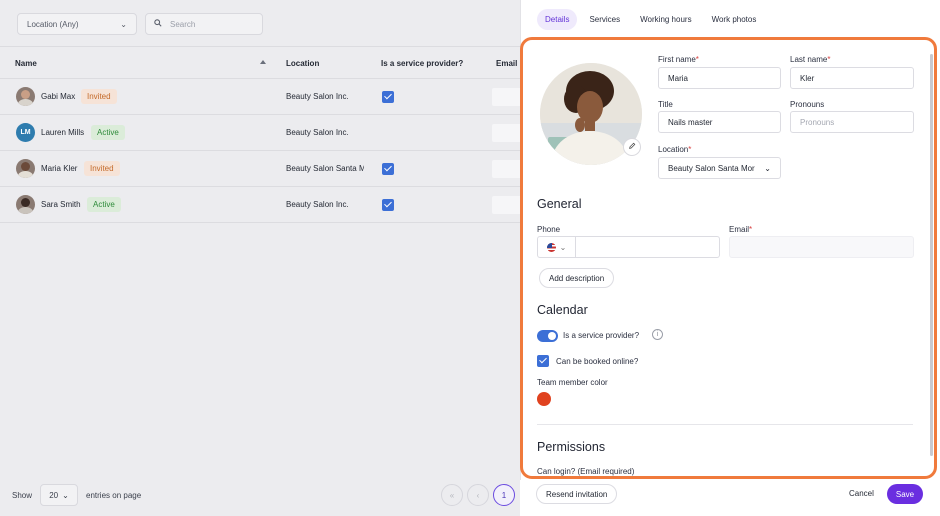 The image size is (940, 516). I want to click on member-name: Sara Smith, so click(61, 204).